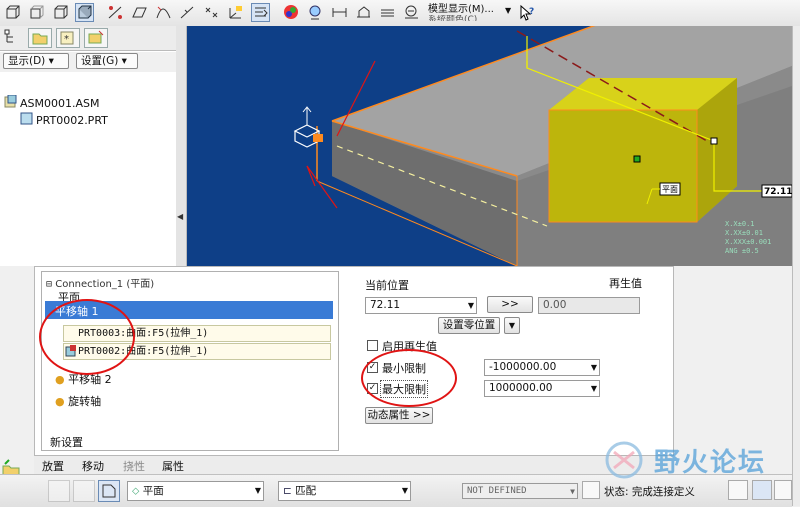 The height and width of the screenshot is (507, 800). What do you see at coordinates (589, 305) in the screenshot?
I see `regen-value-field: 0.00` at bounding box center [589, 305].